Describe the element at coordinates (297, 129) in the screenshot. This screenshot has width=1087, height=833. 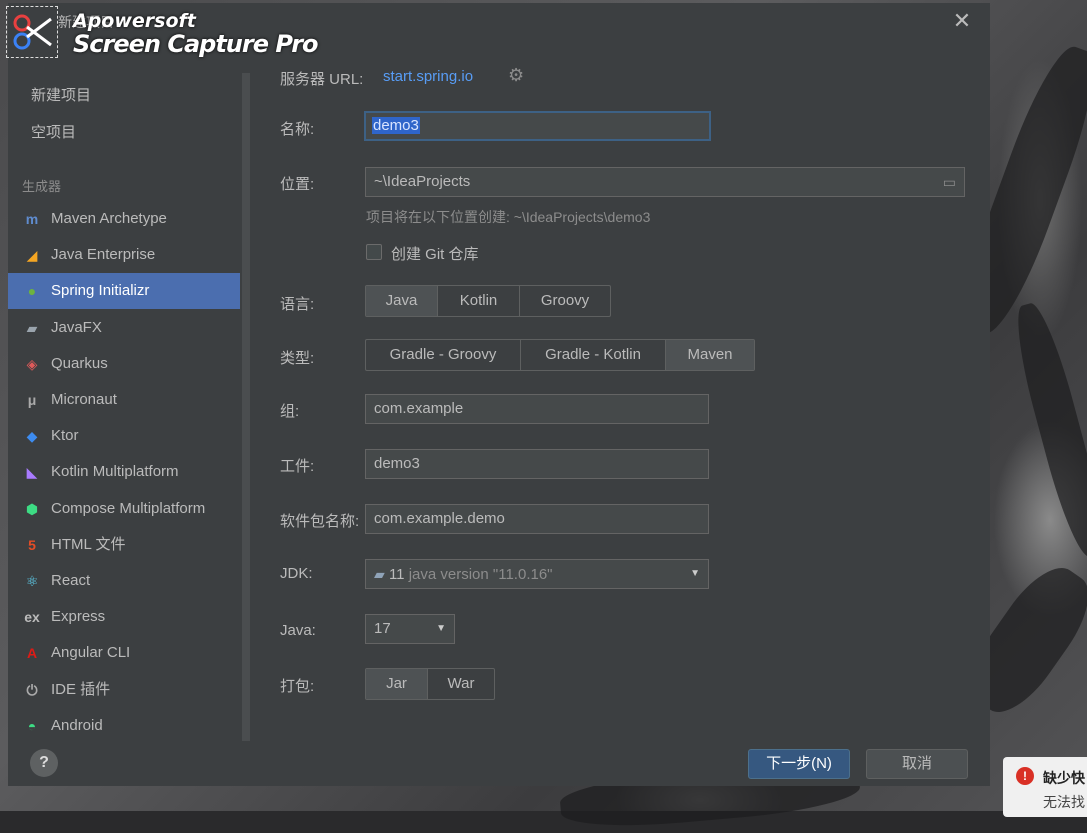
I see `name-label: 名称:` at that location.